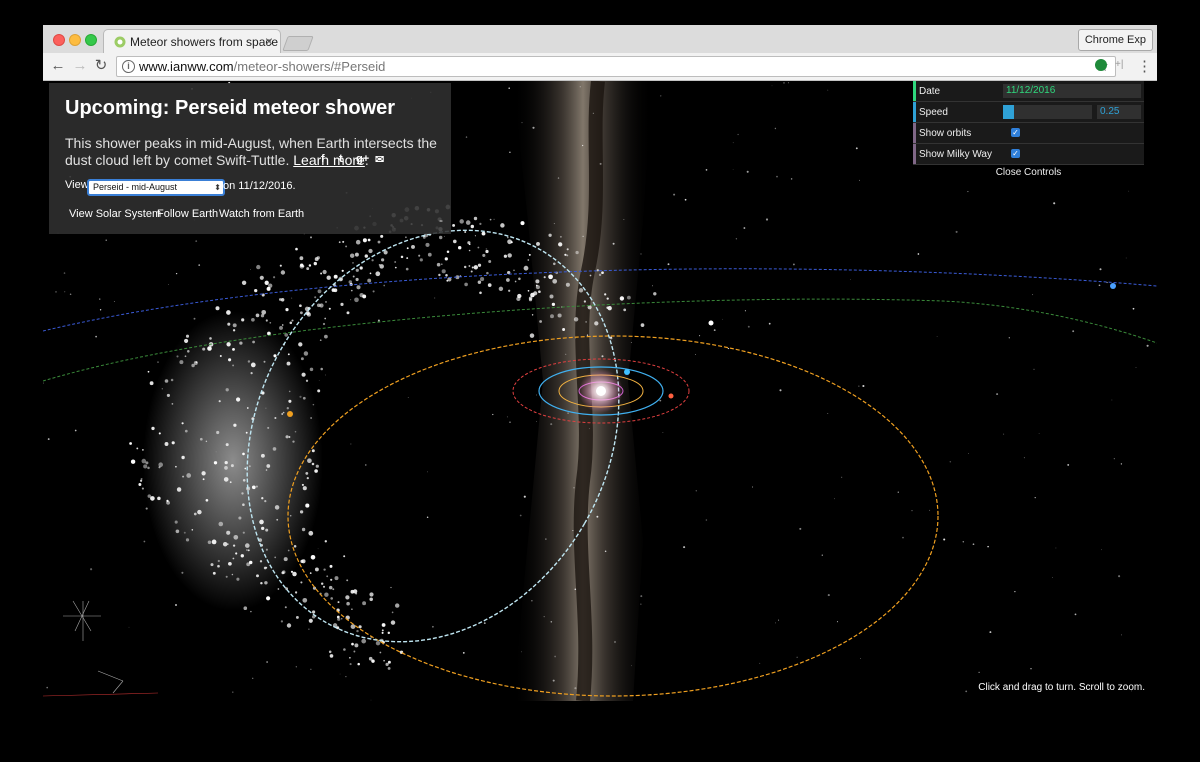 The height and width of the screenshot is (762, 1200). Describe the element at coordinates (262, 66) in the screenshot. I see `url-text: www.ianww.com/meteor-showers/#Perseid` at that location.